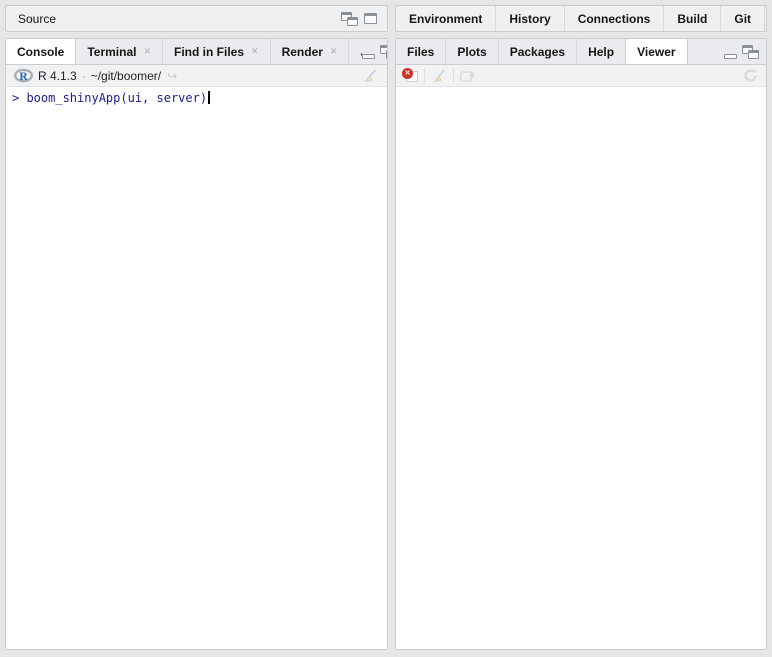  Describe the element at coordinates (209, 51) in the screenshot. I see `tab-label: Find in Files` at that location.